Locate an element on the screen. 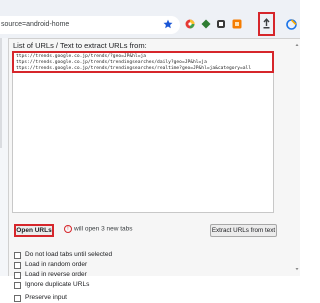  browser-toolbar: source=android-home is located at coordinates (150, 19).